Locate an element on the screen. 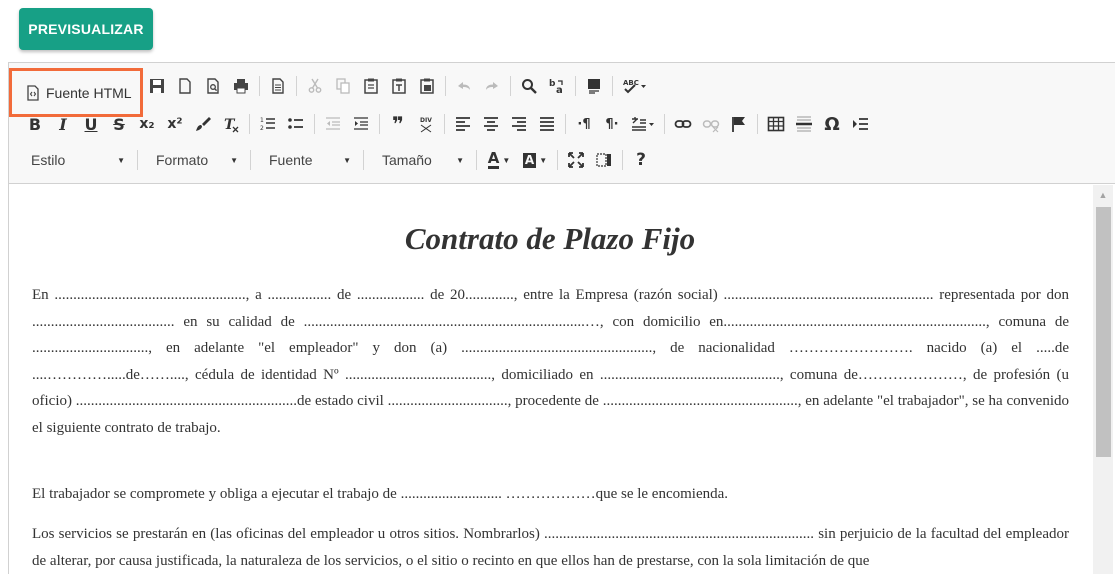 This screenshot has width=1115, height=574. show-blocks-icon is located at coordinates (603, 160).